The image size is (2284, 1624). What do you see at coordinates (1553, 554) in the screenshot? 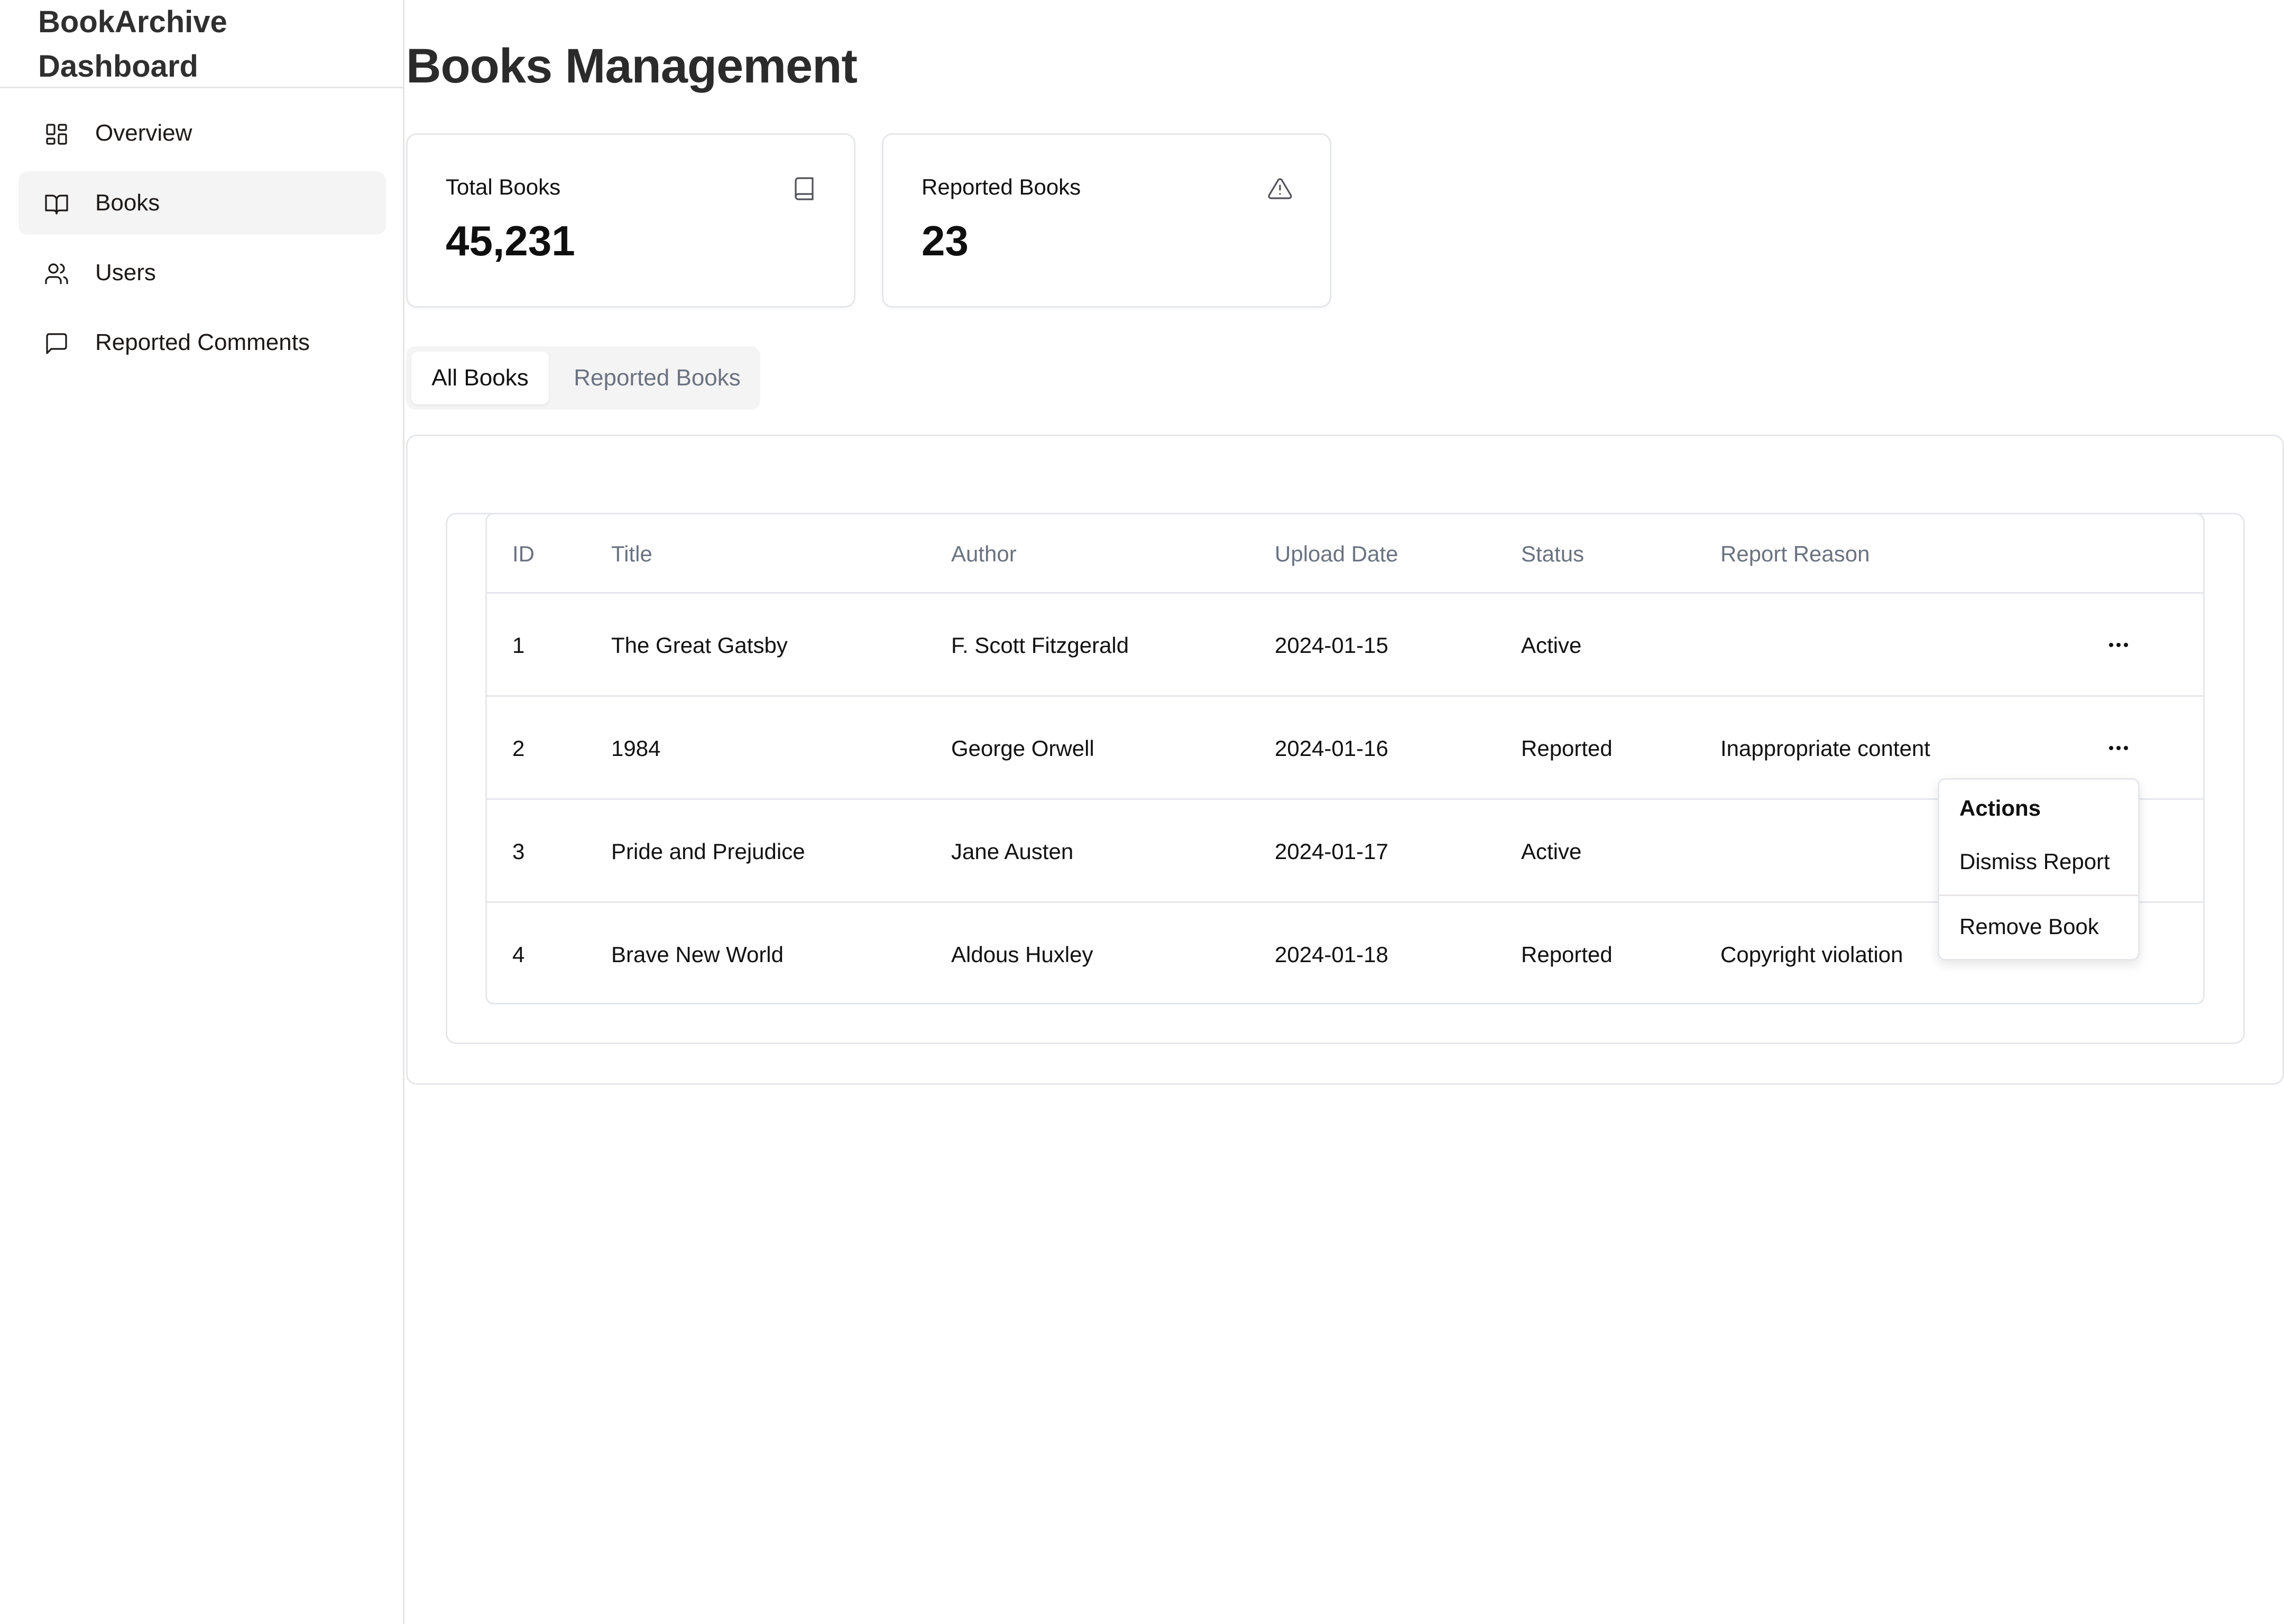
I see `header-status: Status` at bounding box center [1553, 554].